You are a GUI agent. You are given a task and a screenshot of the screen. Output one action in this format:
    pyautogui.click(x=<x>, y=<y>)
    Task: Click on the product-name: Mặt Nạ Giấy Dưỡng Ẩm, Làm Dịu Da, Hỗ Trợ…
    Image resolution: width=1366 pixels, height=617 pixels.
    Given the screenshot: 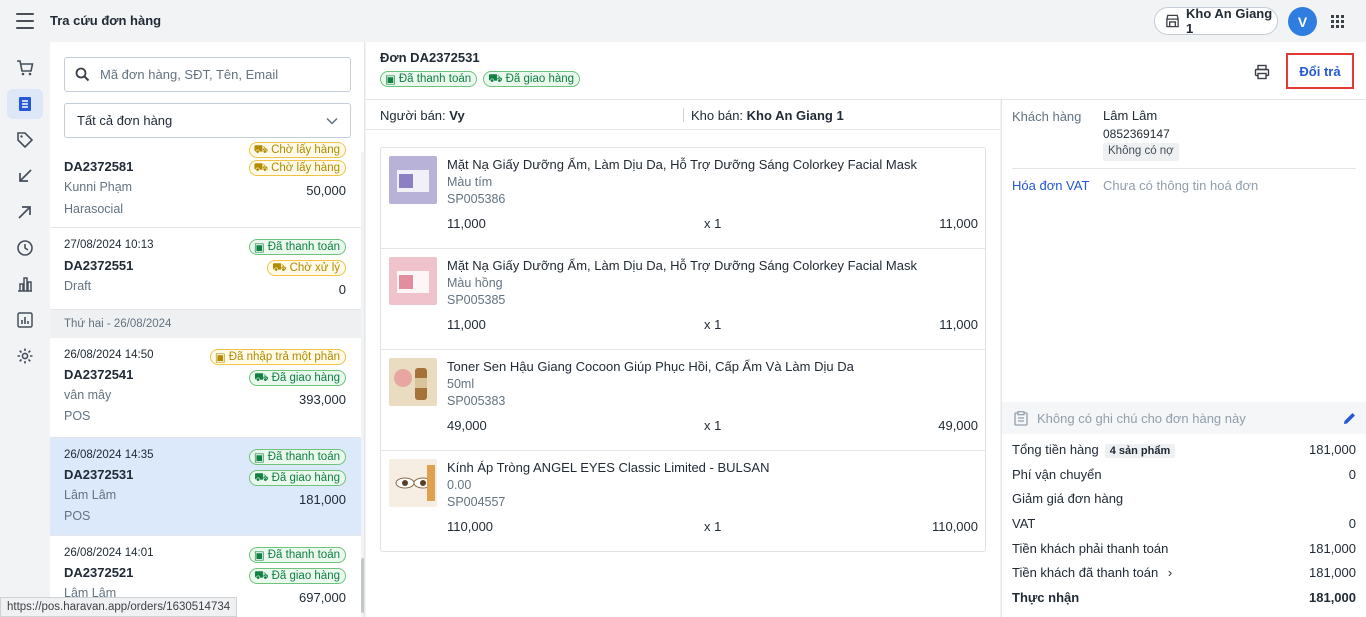 What is the action you would take?
    pyautogui.click(x=682, y=164)
    